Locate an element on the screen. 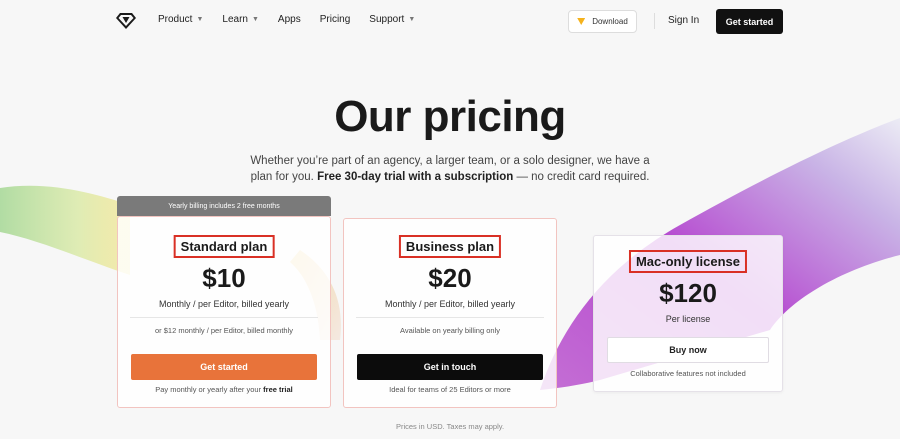 The height and width of the screenshot is (439, 900). nav-item-label: Support is located at coordinates (387, 19).